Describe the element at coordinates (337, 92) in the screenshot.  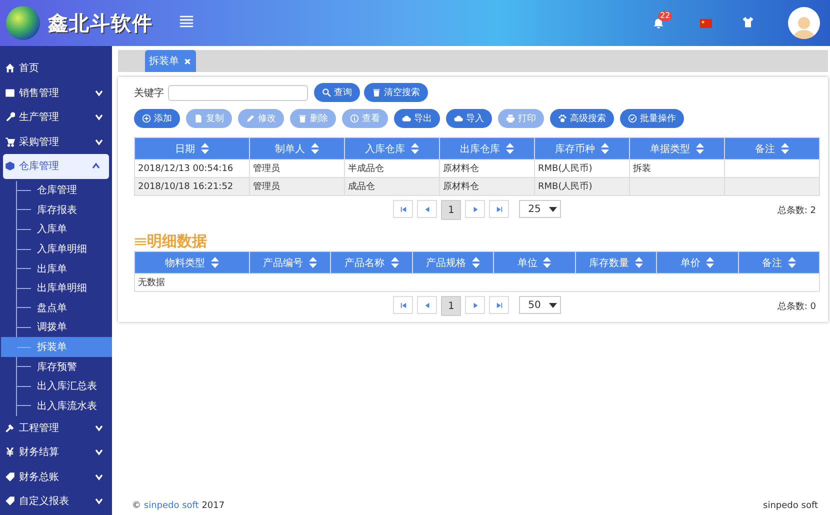
I see `query-button: 查询` at that location.